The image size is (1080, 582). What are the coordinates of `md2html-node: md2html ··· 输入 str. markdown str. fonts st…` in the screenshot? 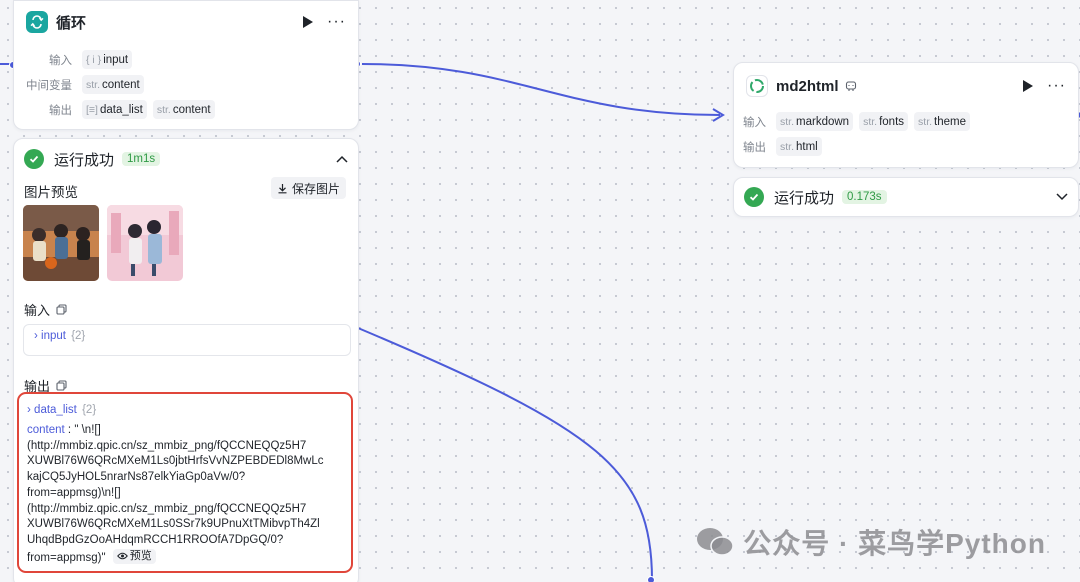 It's located at (906, 115).